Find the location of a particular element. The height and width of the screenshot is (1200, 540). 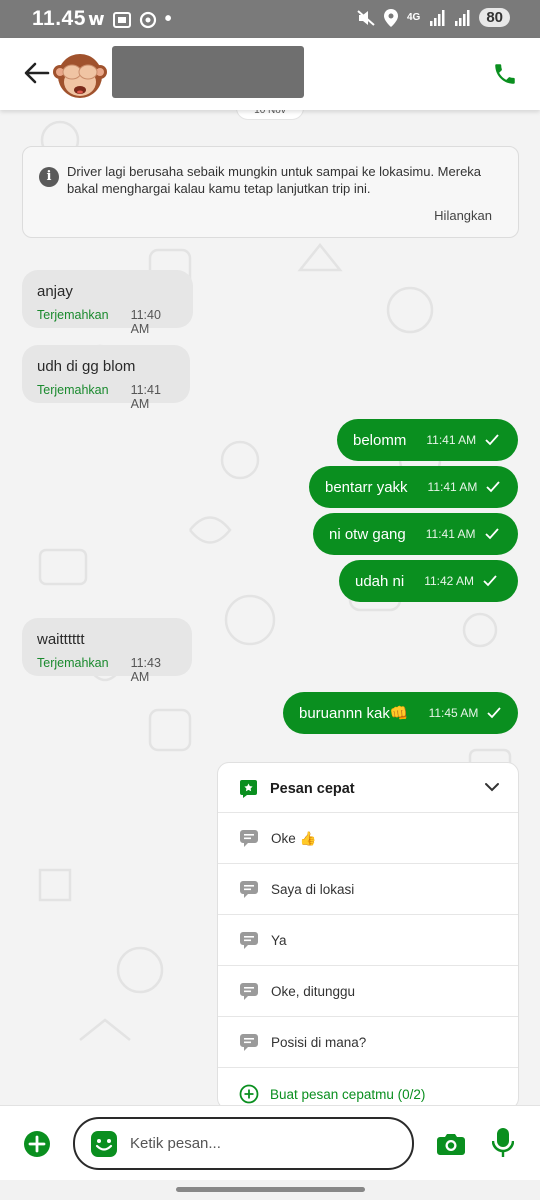

quick-reply-item: Oke 👍 is located at coordinates (368, 838).